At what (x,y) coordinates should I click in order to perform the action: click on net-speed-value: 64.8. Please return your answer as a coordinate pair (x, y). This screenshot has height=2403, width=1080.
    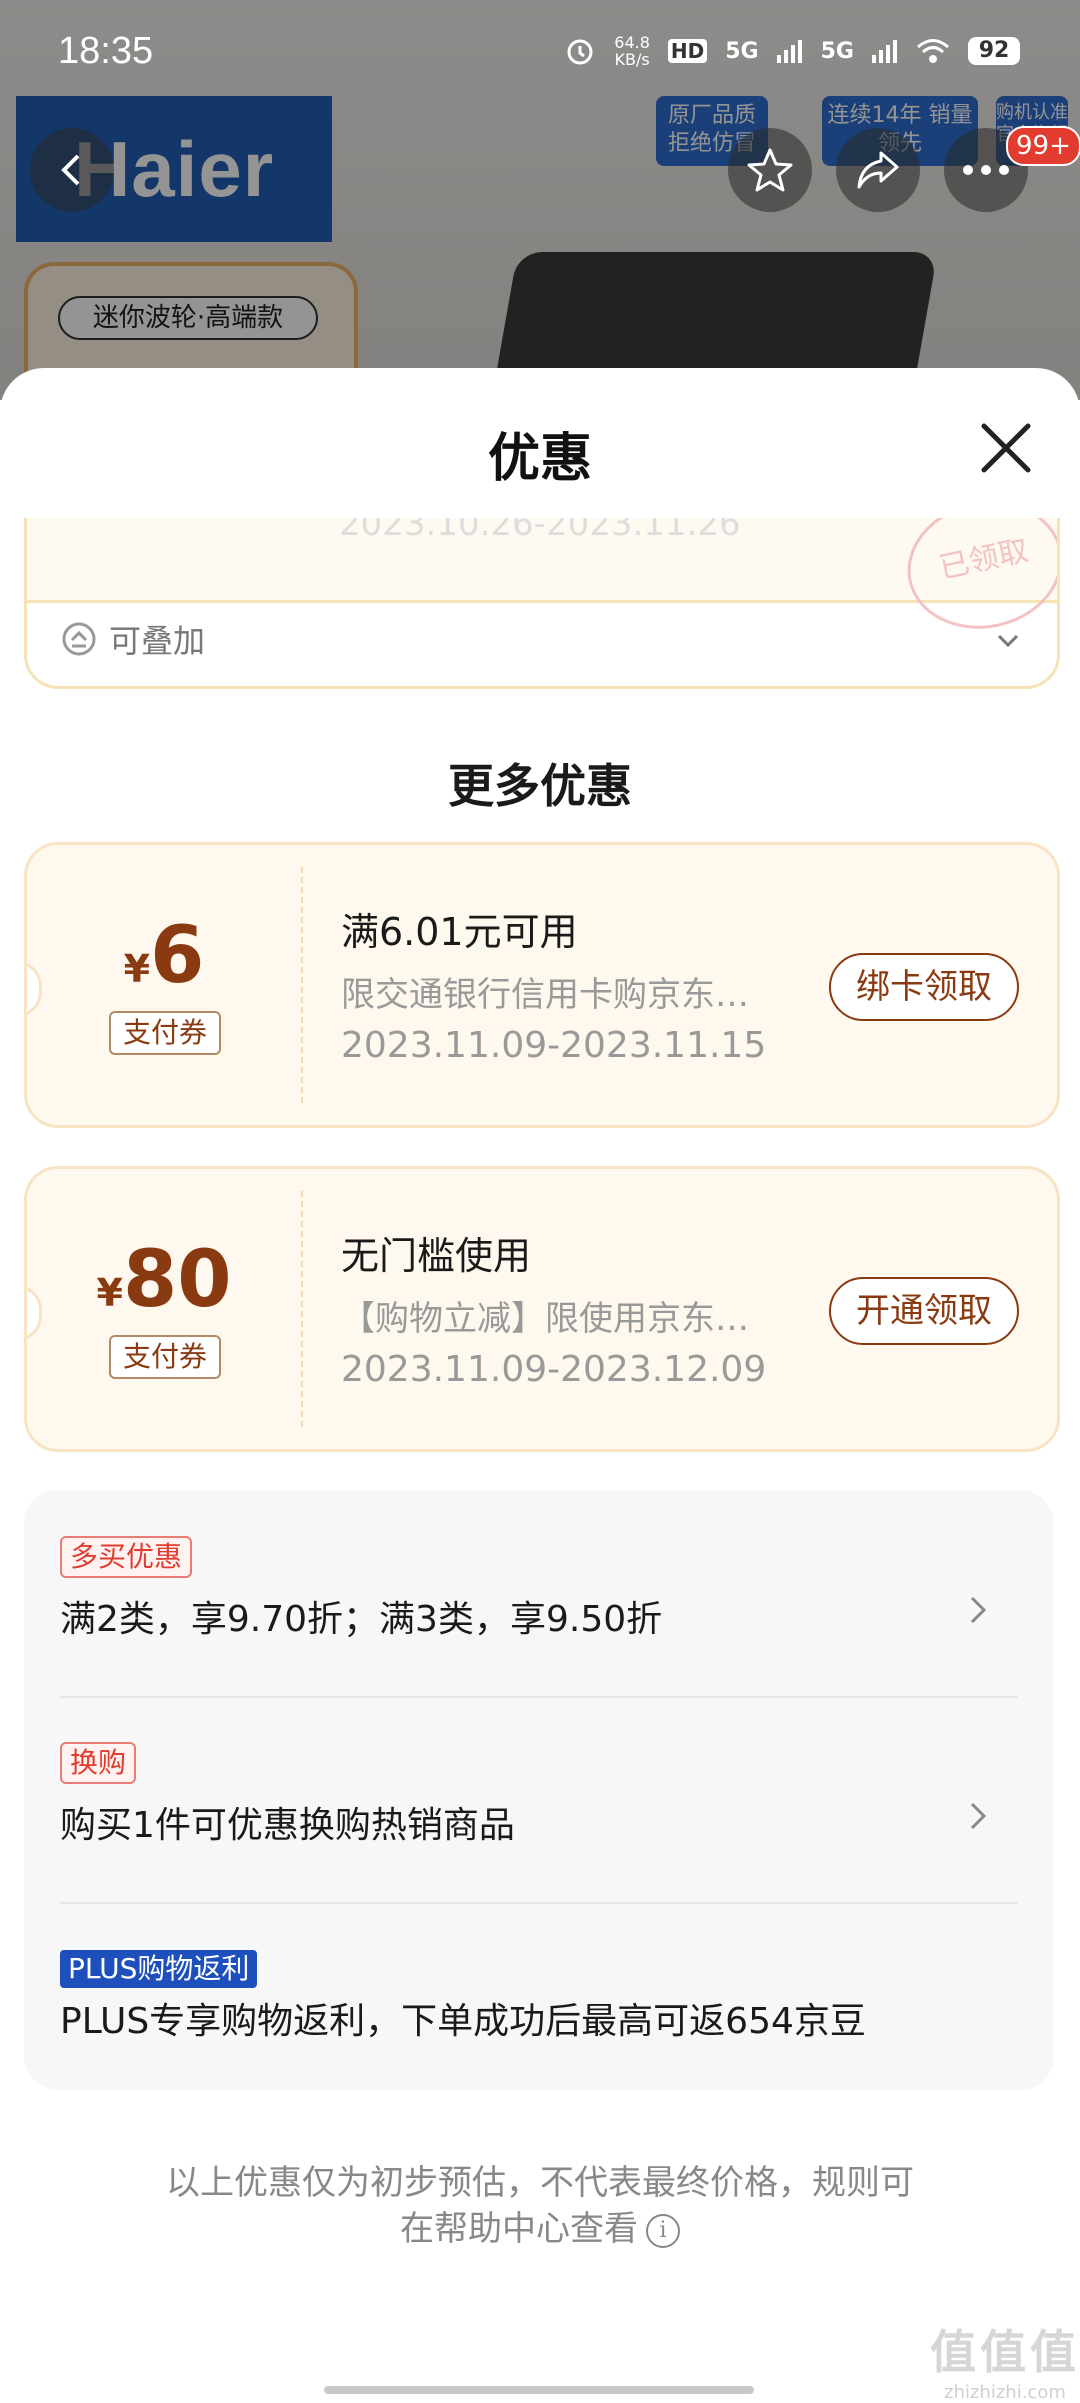
    Looking at the image, I should click on (632, 42).